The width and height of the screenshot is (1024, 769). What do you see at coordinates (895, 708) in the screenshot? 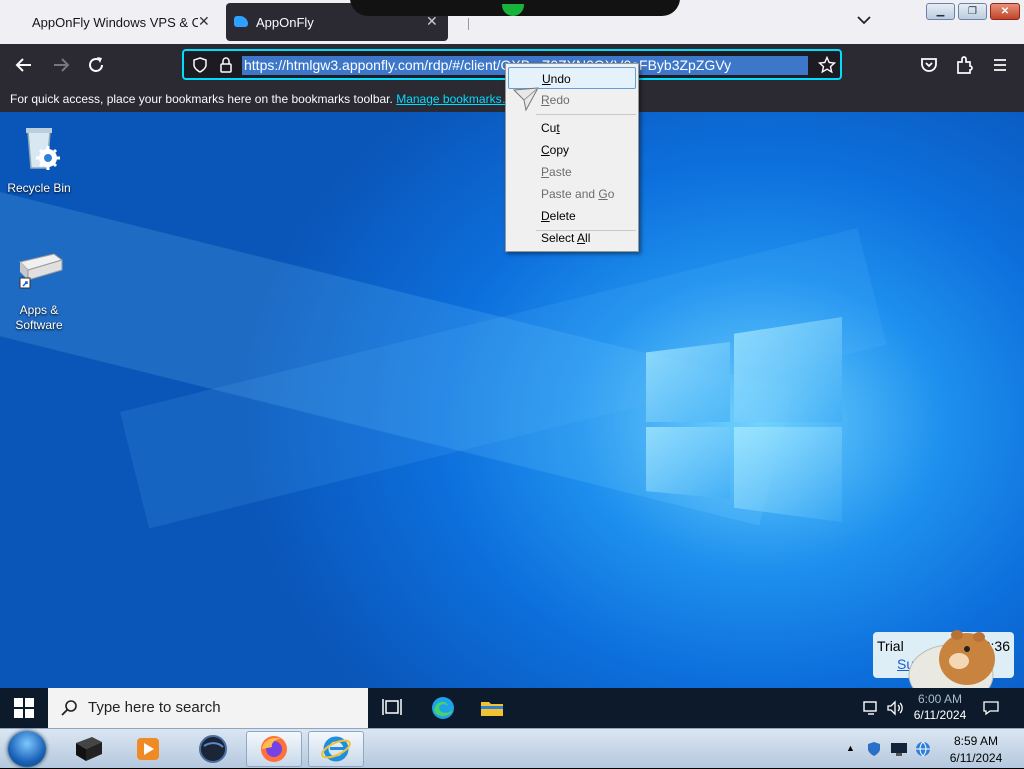
I see `volume-icon` at bounding box center [895, 708].